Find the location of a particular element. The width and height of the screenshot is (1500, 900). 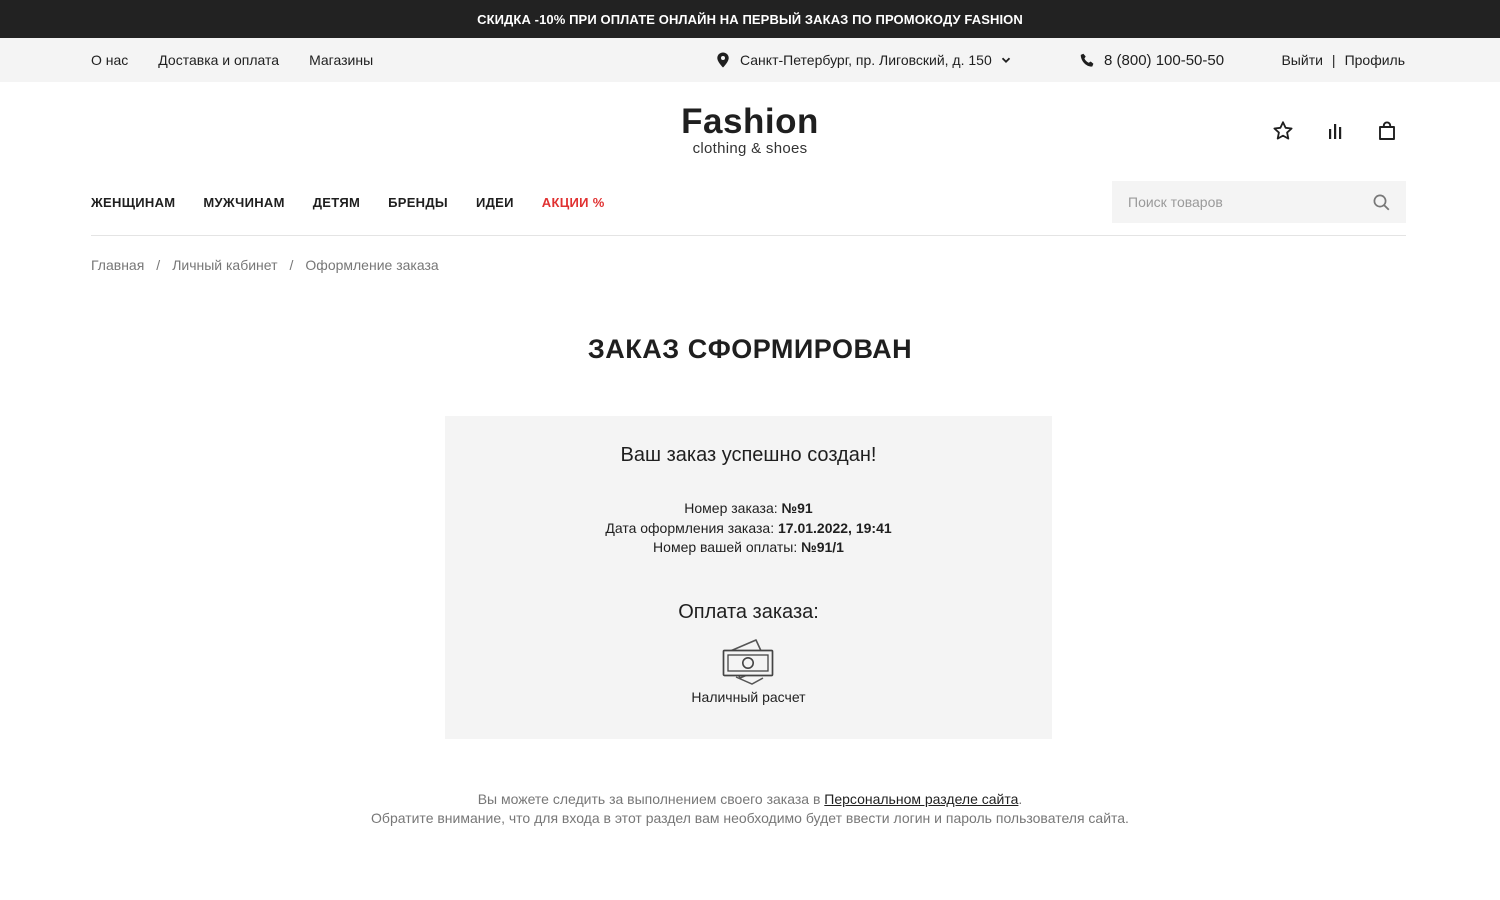

payment-number-value: №91/1 is located at coordinates (822, 547).